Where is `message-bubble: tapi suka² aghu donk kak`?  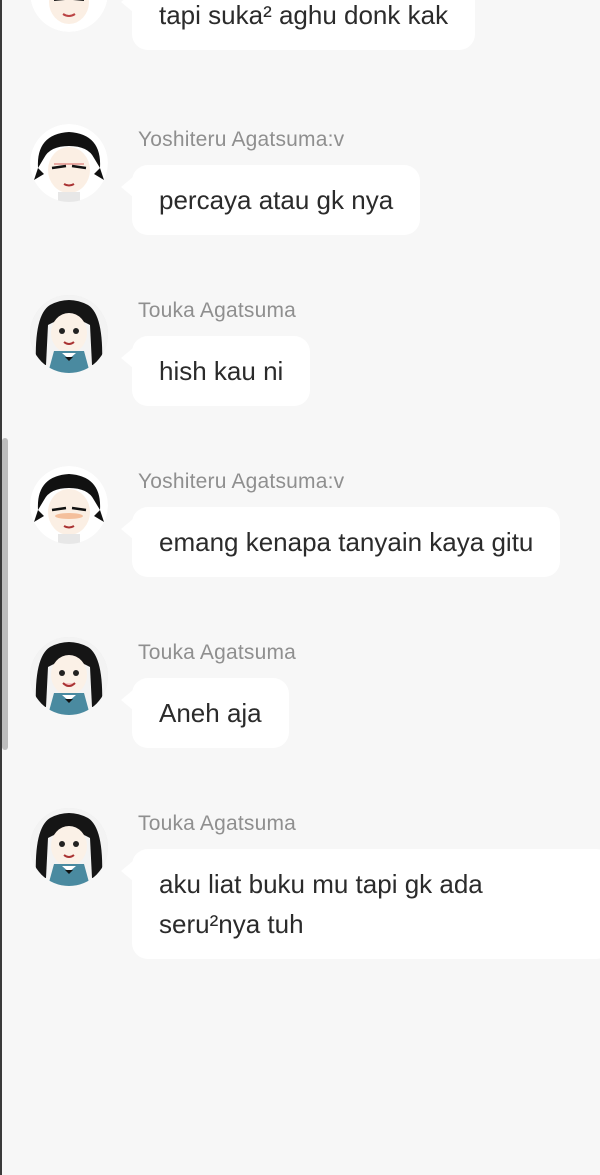 message-bubble: tapi suka² aghu donk kak is located at coordinates (298, 25).